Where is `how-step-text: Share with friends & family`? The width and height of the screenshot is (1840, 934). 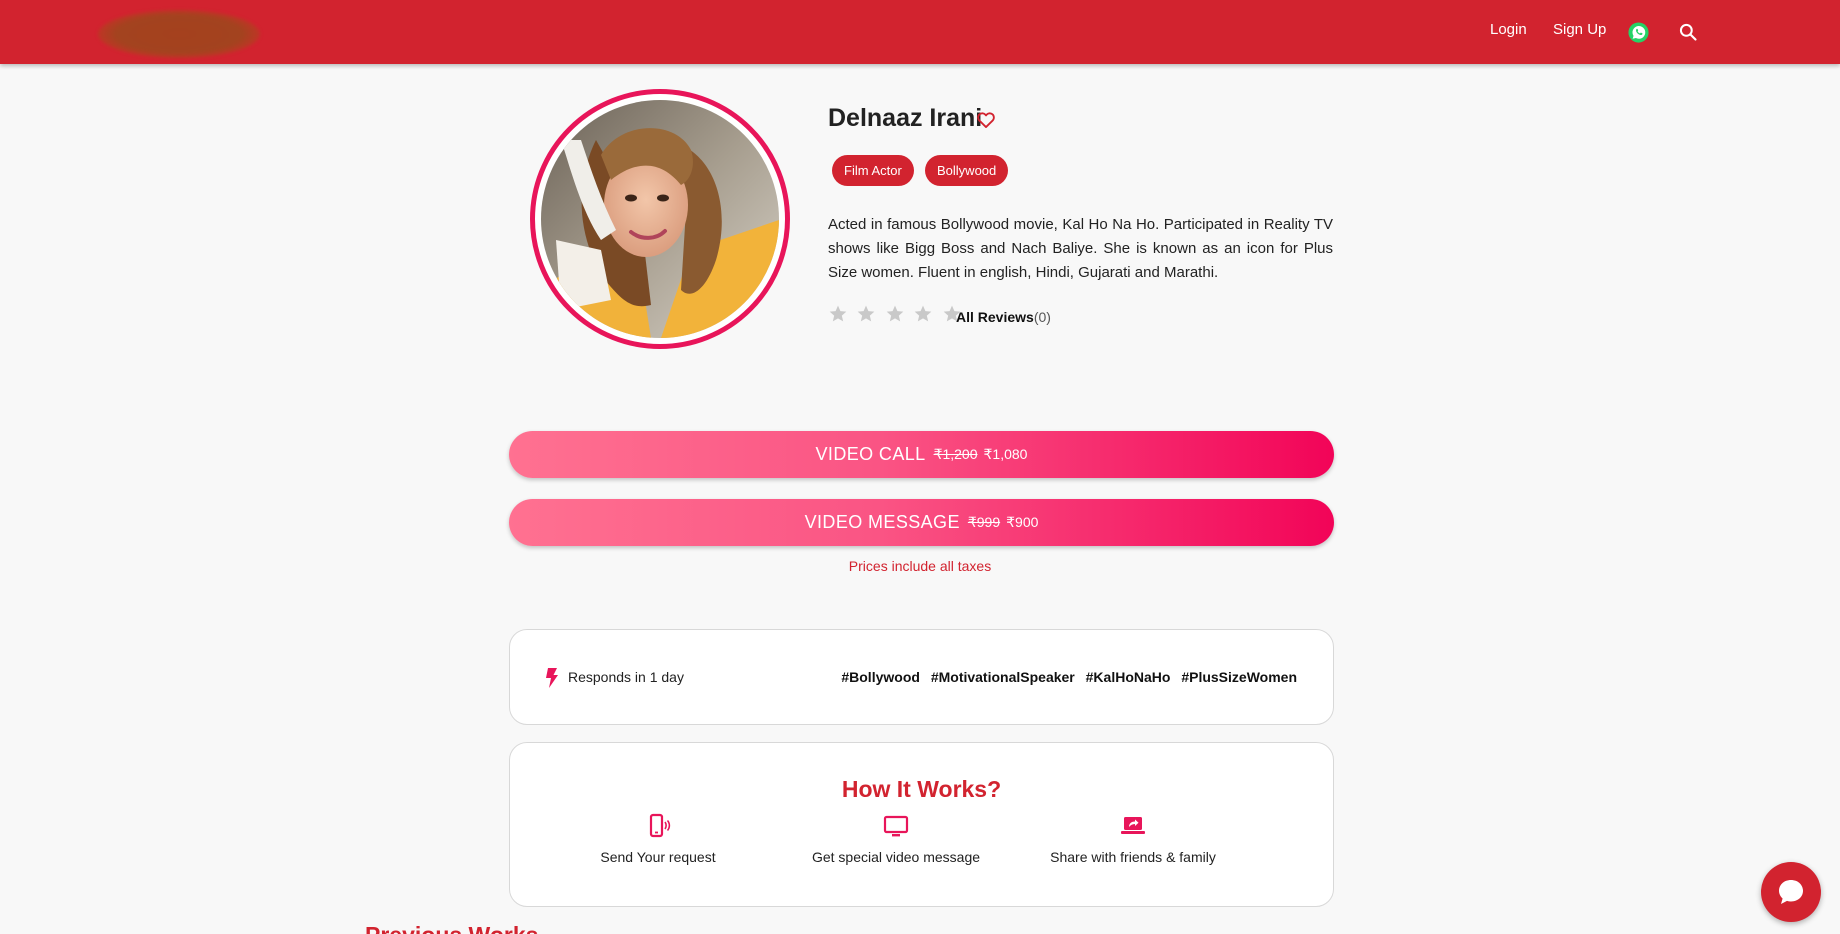
how-step-text: Share with friends & family is located at coordinates (1133, 857).